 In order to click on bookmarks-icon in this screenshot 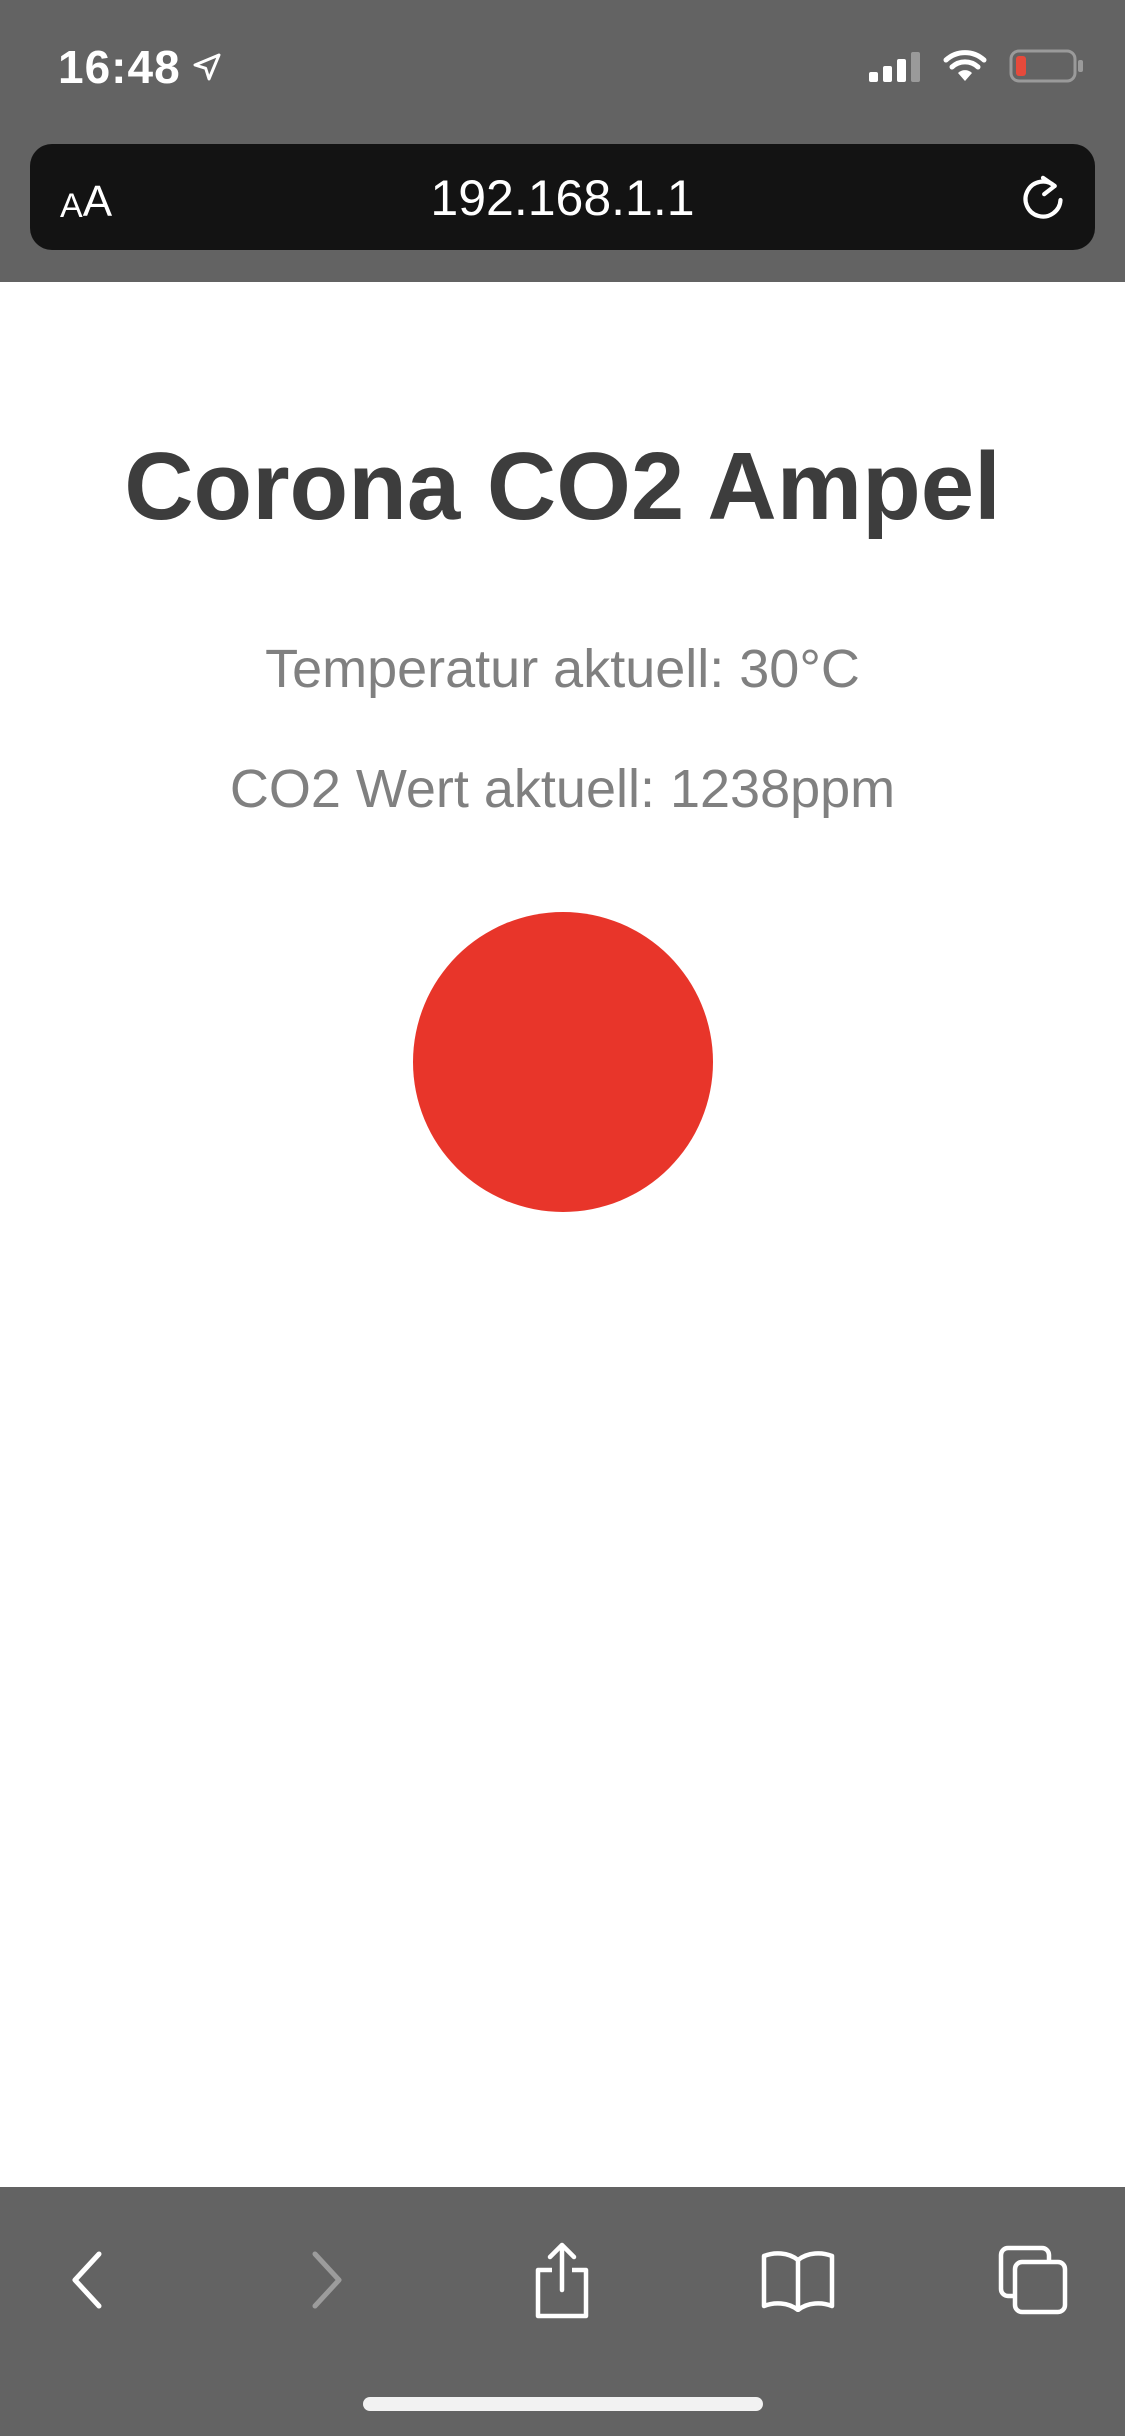, I will do `click(798, 2281)`.